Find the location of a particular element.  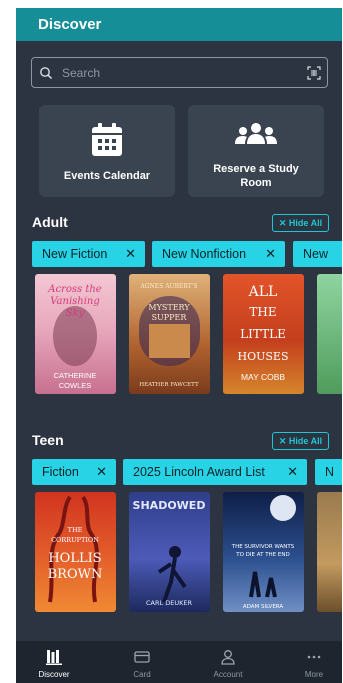

svg-text: Sky is located at coordinates (75, 313).